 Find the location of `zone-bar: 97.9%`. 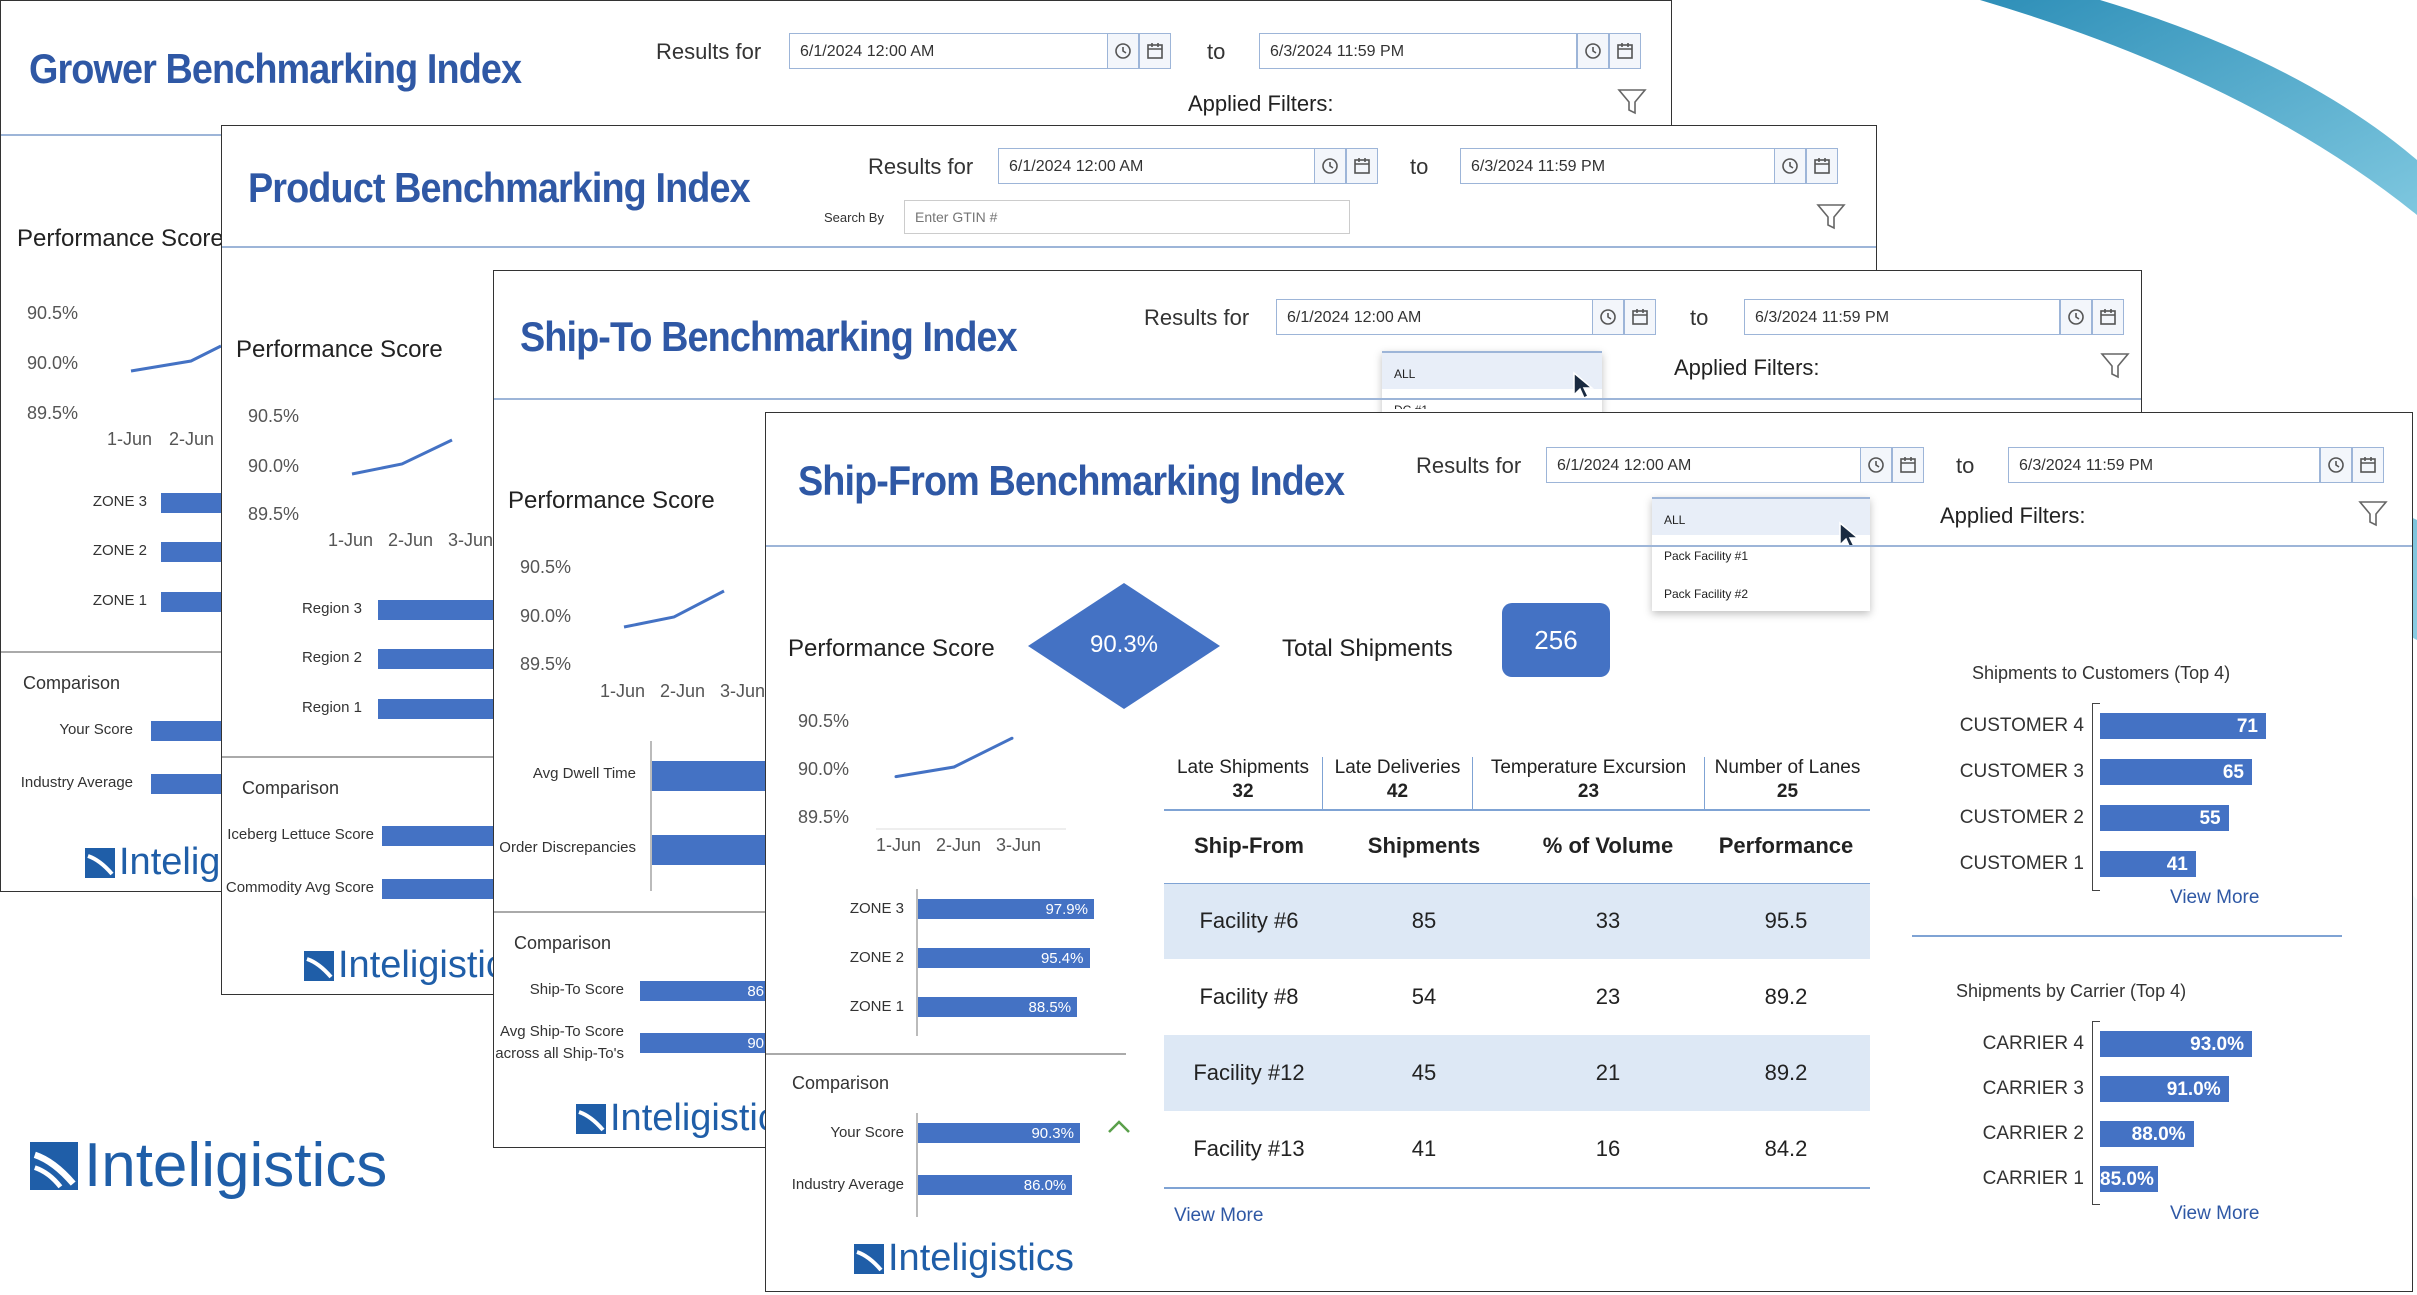

zone-bar: 97.9% is located at coordinates (1006, 909).